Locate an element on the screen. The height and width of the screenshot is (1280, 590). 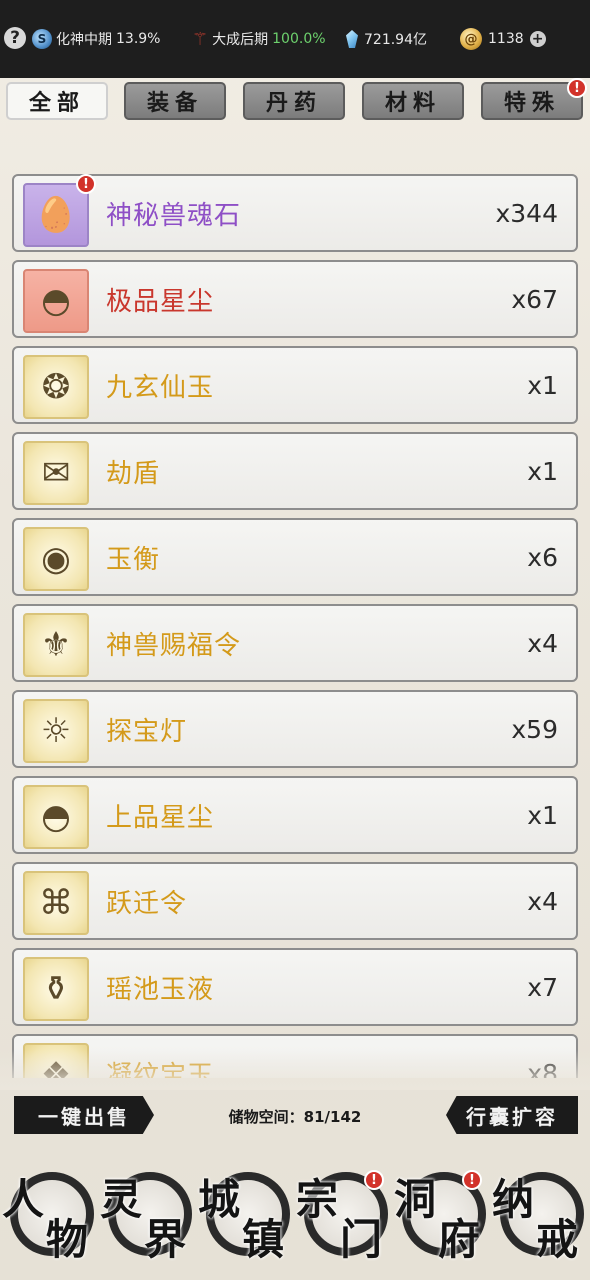
category-tabs: 全部 装备 丹药 材料 特殊 ! is located at coordinates (295, 103).